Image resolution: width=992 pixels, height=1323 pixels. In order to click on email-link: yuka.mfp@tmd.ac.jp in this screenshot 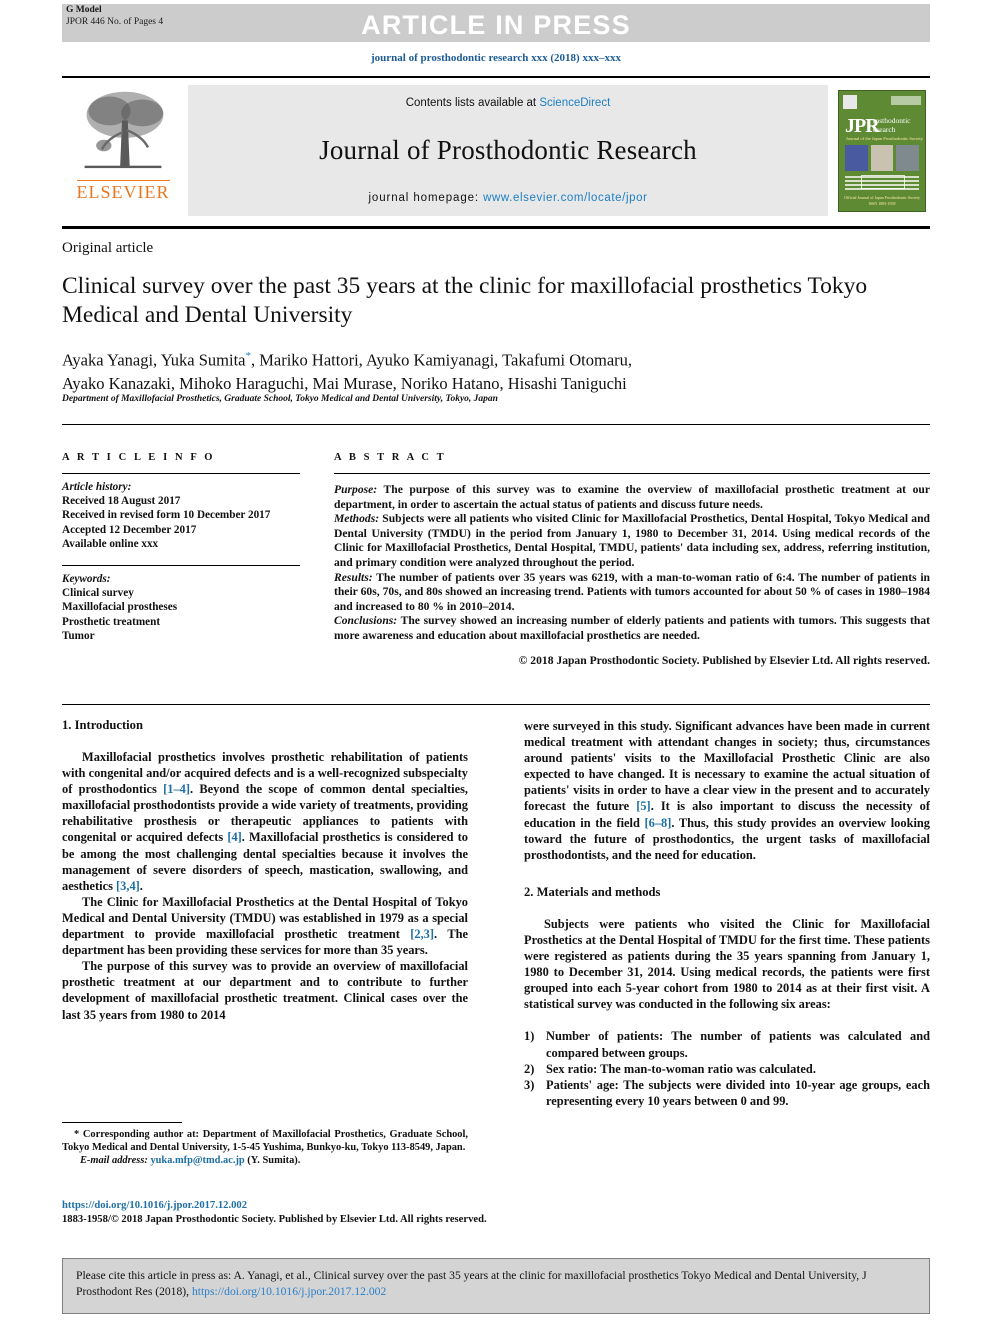, I will do `click(197, 1160)`.